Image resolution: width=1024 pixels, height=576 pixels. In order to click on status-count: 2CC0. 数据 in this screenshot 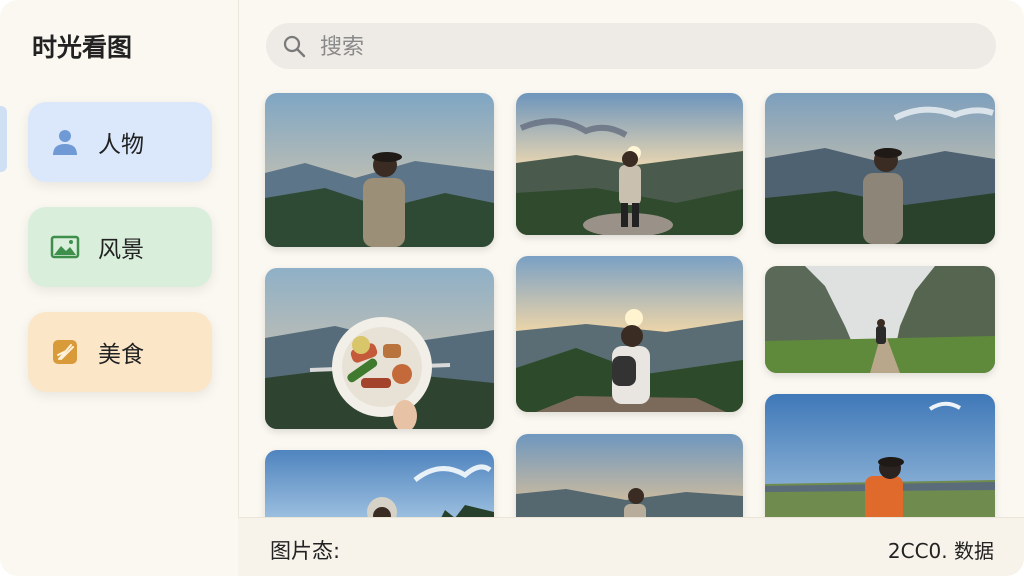, I will do `click(940, 551)`.